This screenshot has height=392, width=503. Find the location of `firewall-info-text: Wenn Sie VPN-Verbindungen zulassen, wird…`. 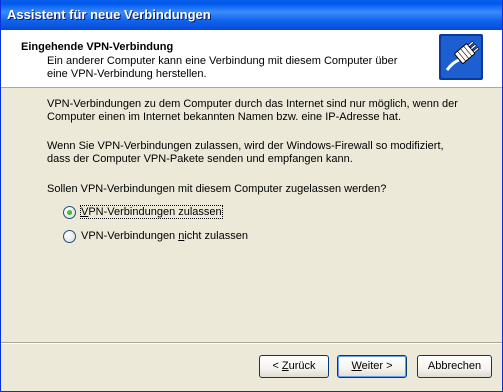

firewall-info-text: Wenn Sie VPN-Verbindungen zulassen, wird… is located at coordinates (245, 152).